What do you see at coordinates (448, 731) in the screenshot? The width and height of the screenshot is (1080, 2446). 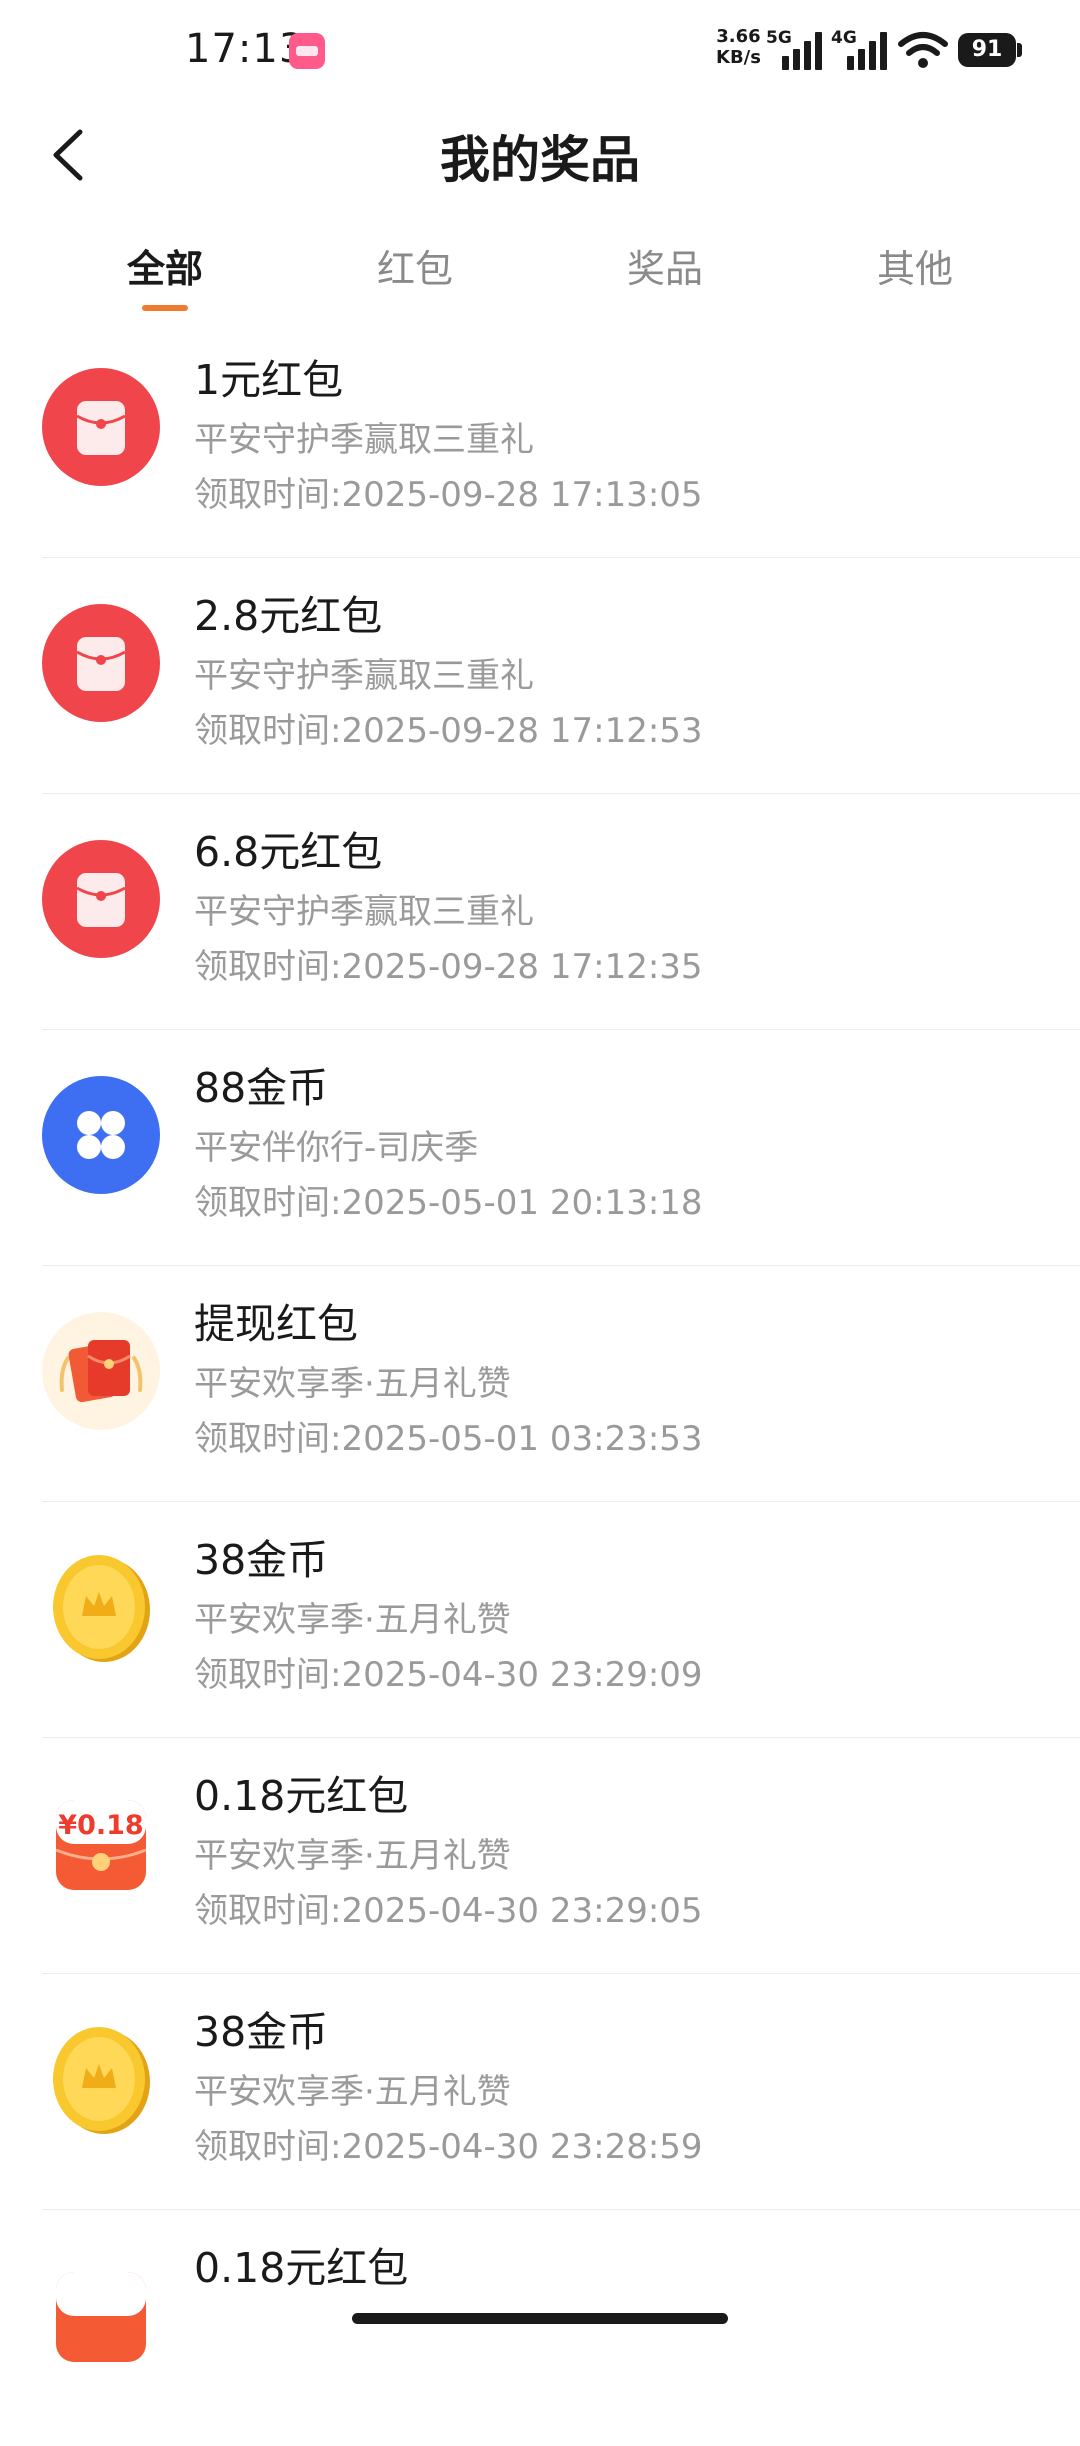 I see `claim-time: 领取时间:2025-09-28 17:12:53` at bounding box center [448, 731].